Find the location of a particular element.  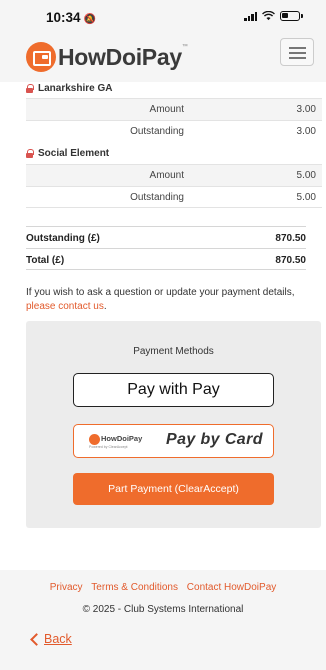

status-bar: 10:34 🔕 is located at coordinates (163, 16).